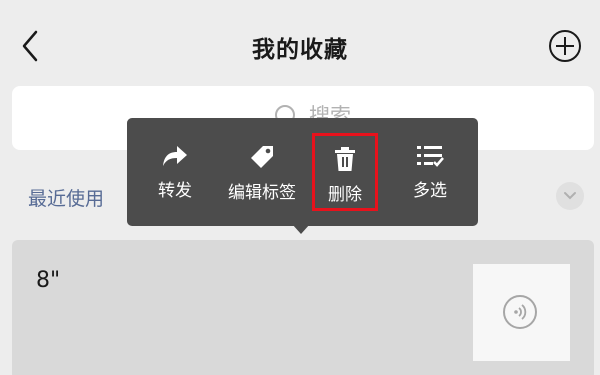 This screenshot has height=375, width=600. Describe the element at coordinates (48, 280) in the screenshot. I see `favorite-item-title: 8"` at that location.